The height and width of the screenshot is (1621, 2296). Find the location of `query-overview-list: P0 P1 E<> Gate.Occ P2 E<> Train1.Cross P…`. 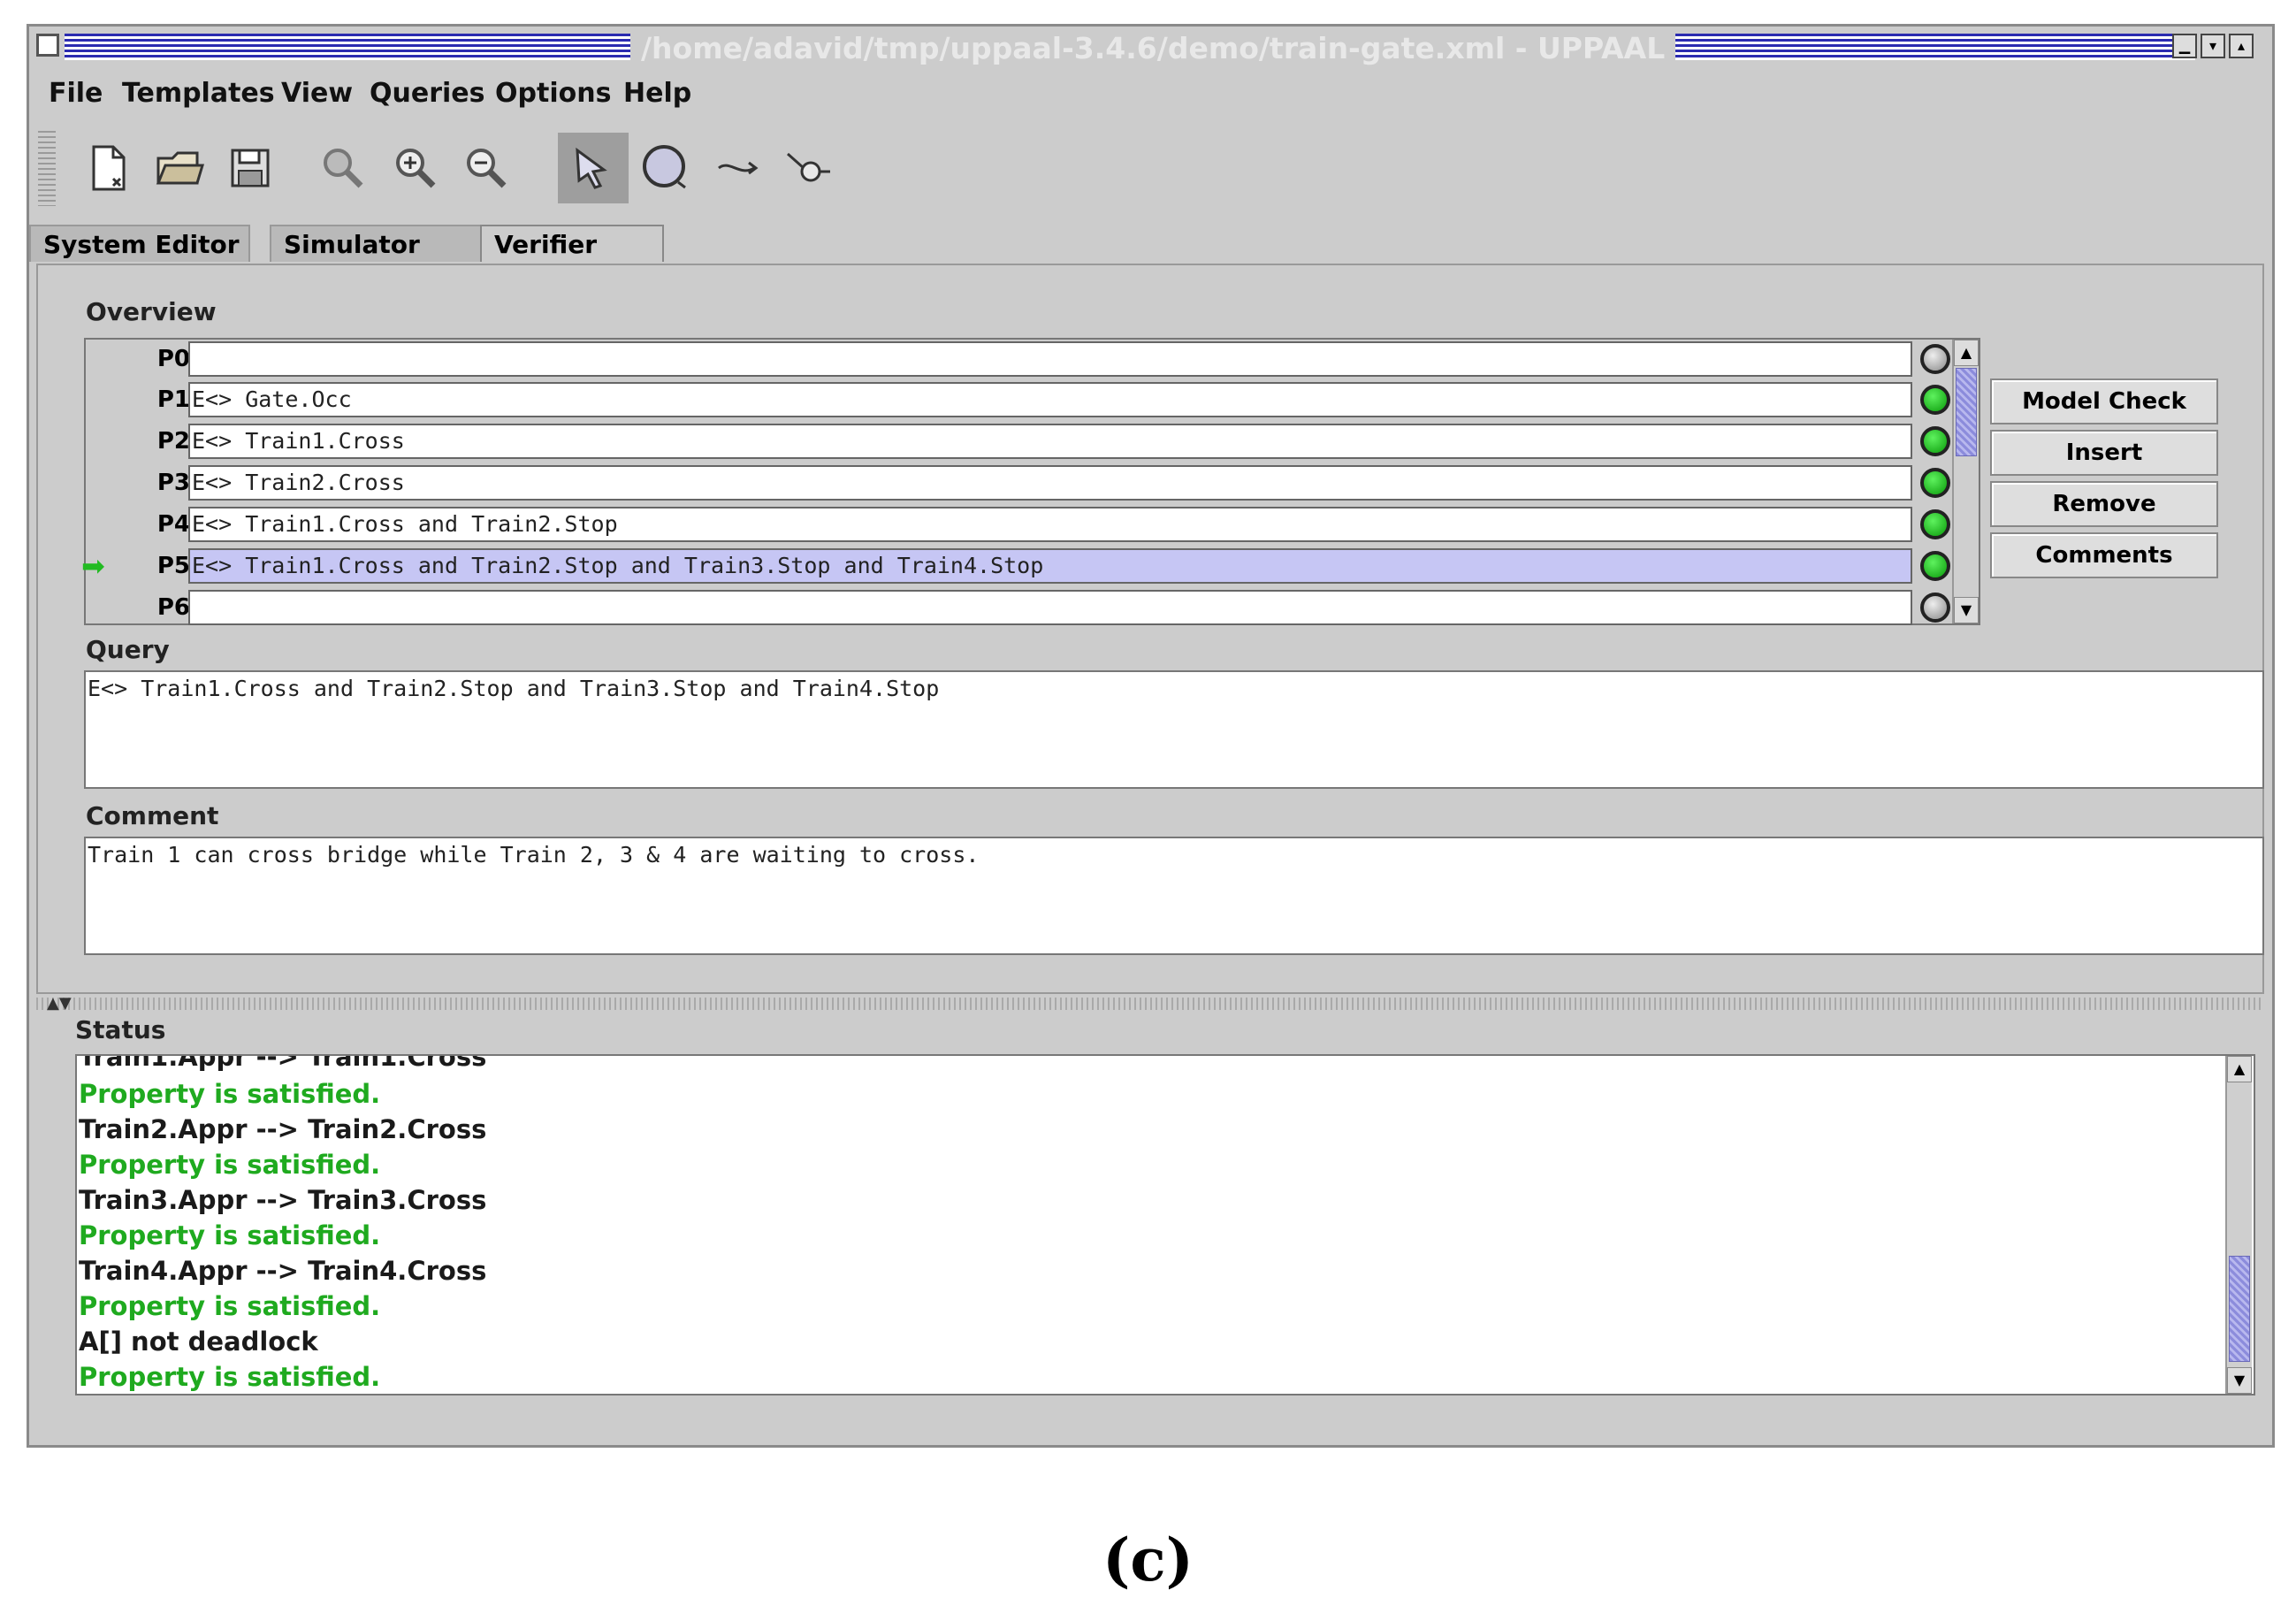

query-overview-list: P0 P1 E<> Gate.Occ P2 E<> Train1.Cross P… is located at coordinates (1030, 483).